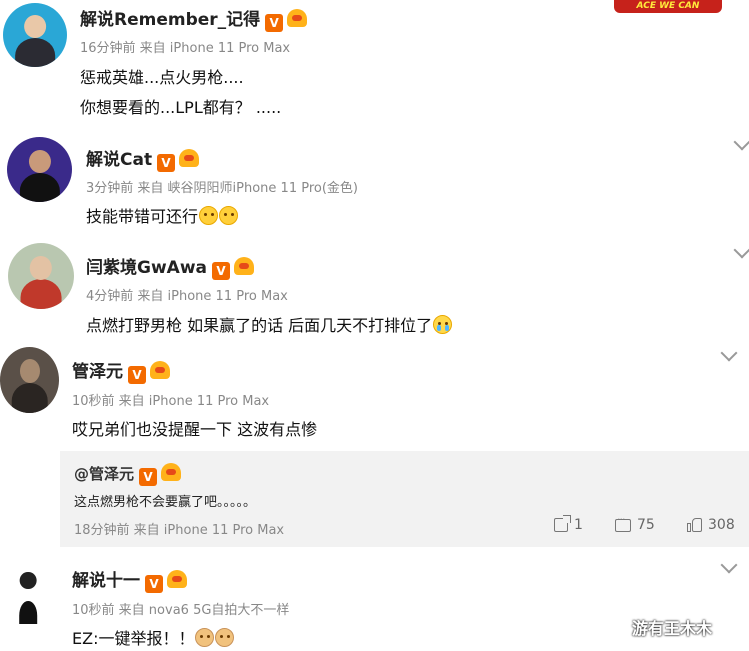 This screenshot has height=651, width=749. Describe the element at coordinates (562, 523) in the screenshot. I see `share-icon` at that location.